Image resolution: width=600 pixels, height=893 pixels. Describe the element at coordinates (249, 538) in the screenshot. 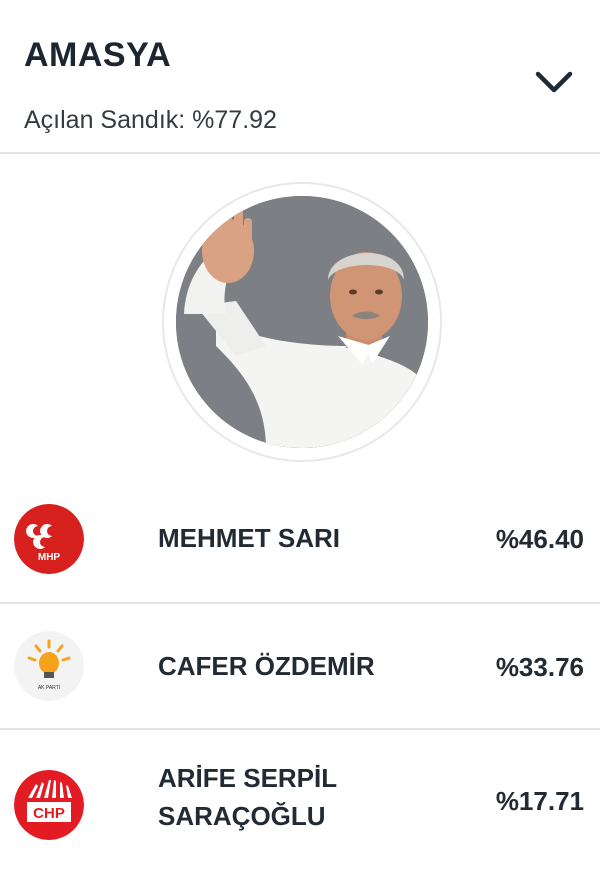

I see `candidate-name: MEHMET SARI` at that location.